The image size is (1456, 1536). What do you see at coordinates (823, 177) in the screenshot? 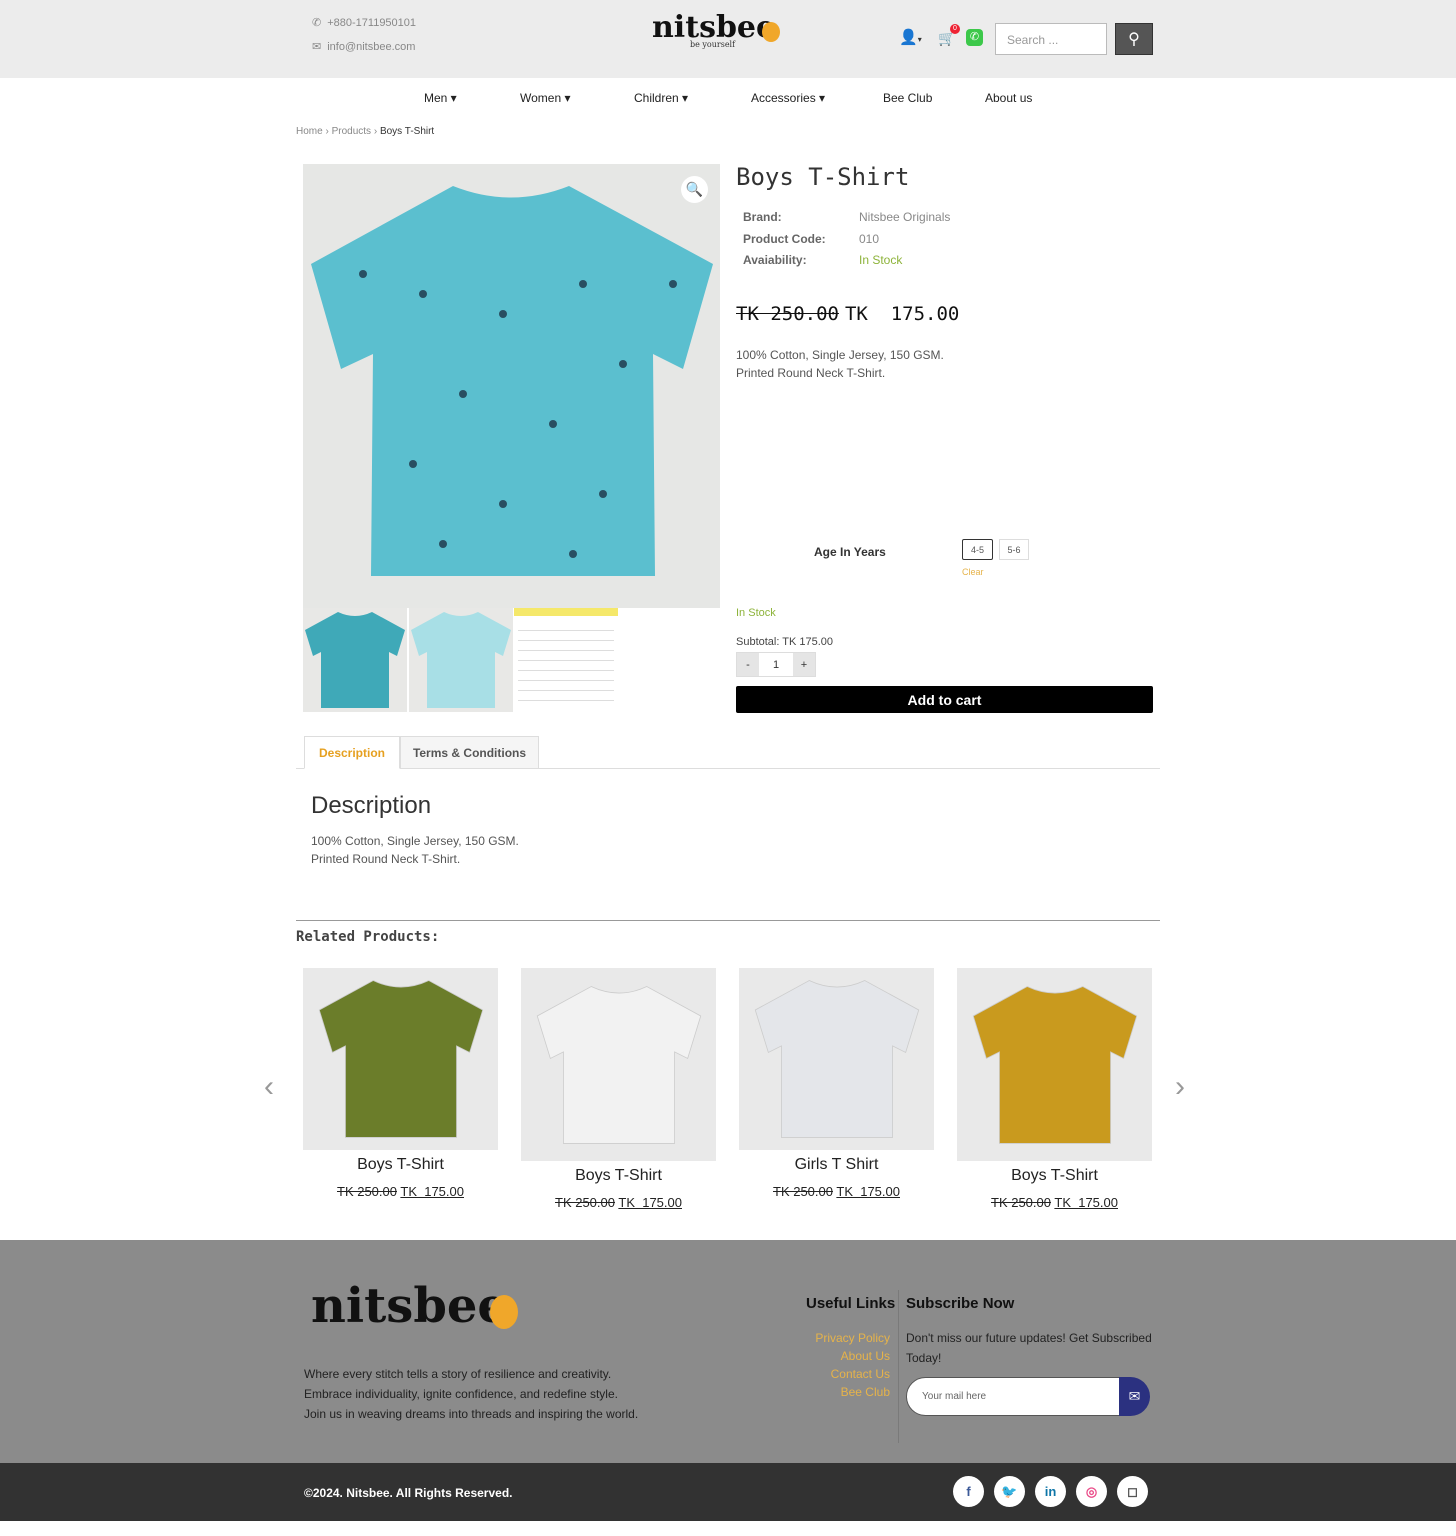
I see `product-title: Boys T-Shirt` at bounding box center [823, 177].